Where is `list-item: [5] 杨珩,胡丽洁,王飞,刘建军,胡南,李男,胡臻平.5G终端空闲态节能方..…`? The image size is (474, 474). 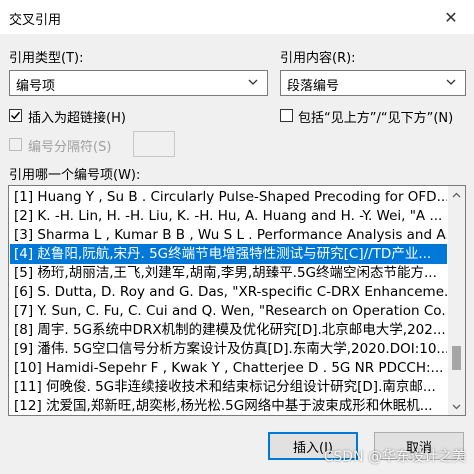
list-item: [5] 杨珩,胡丽洁,王飞,刘建军,胡南,李男,胡臻平.5G终端空闲态节能方..… is located at coordinates (228, 273).